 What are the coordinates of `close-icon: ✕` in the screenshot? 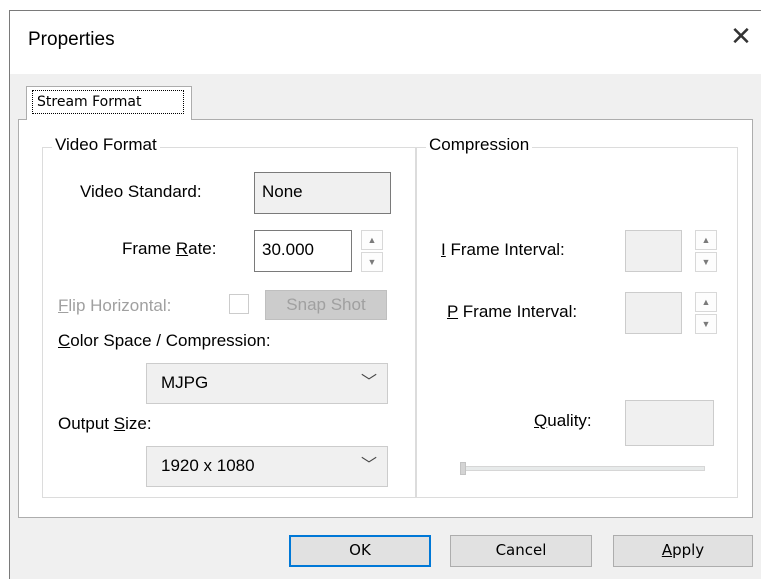 It's located at (741, 36).